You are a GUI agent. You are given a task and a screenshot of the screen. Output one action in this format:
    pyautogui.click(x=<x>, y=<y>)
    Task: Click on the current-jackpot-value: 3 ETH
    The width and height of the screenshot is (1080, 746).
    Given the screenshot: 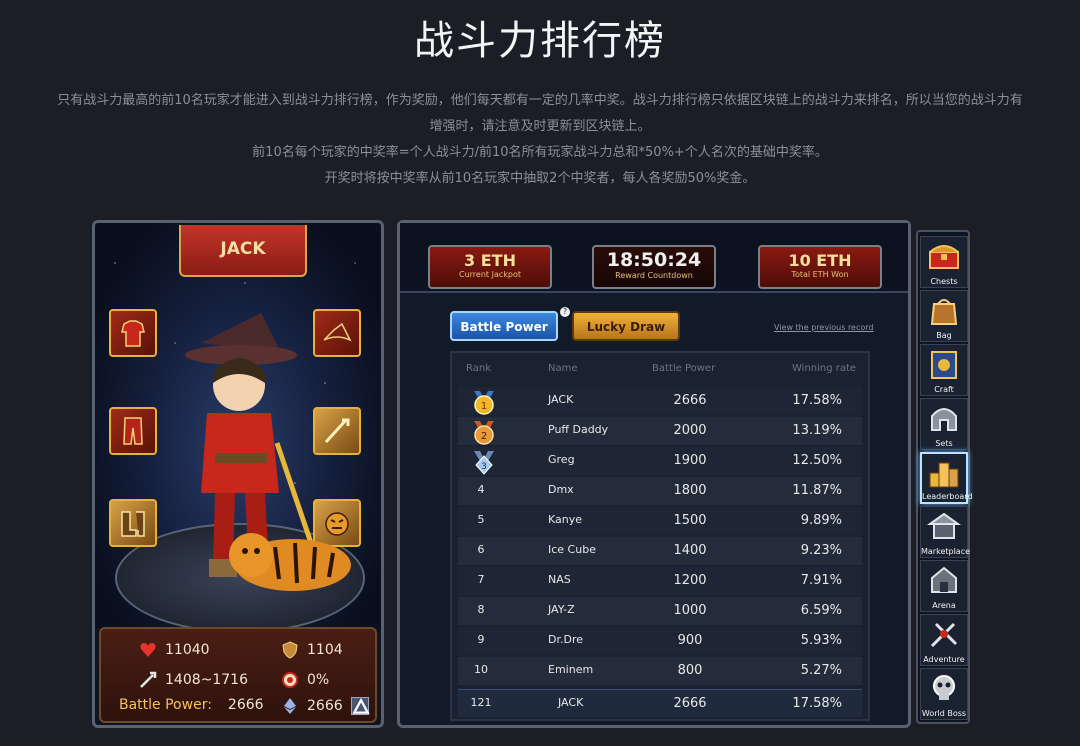 What is the action you would take?
    pyautogui.click(x=490, y=260)
    